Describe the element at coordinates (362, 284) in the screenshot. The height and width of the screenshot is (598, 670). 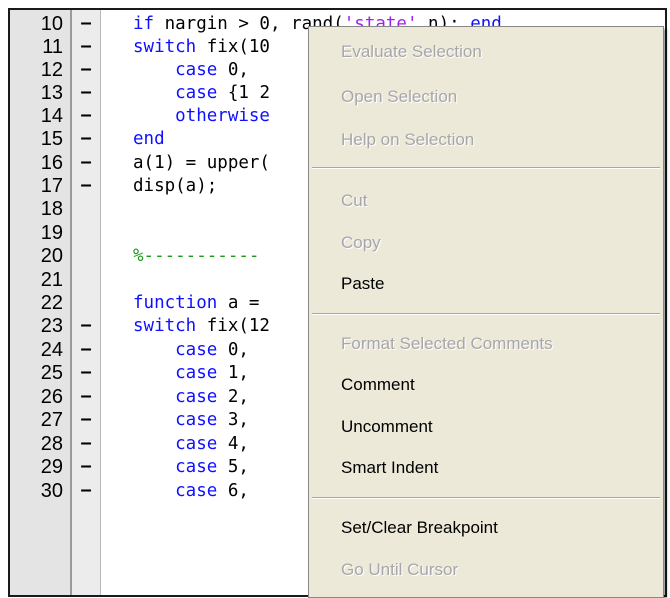
I see `menu-item-paste: Paste` at that location.